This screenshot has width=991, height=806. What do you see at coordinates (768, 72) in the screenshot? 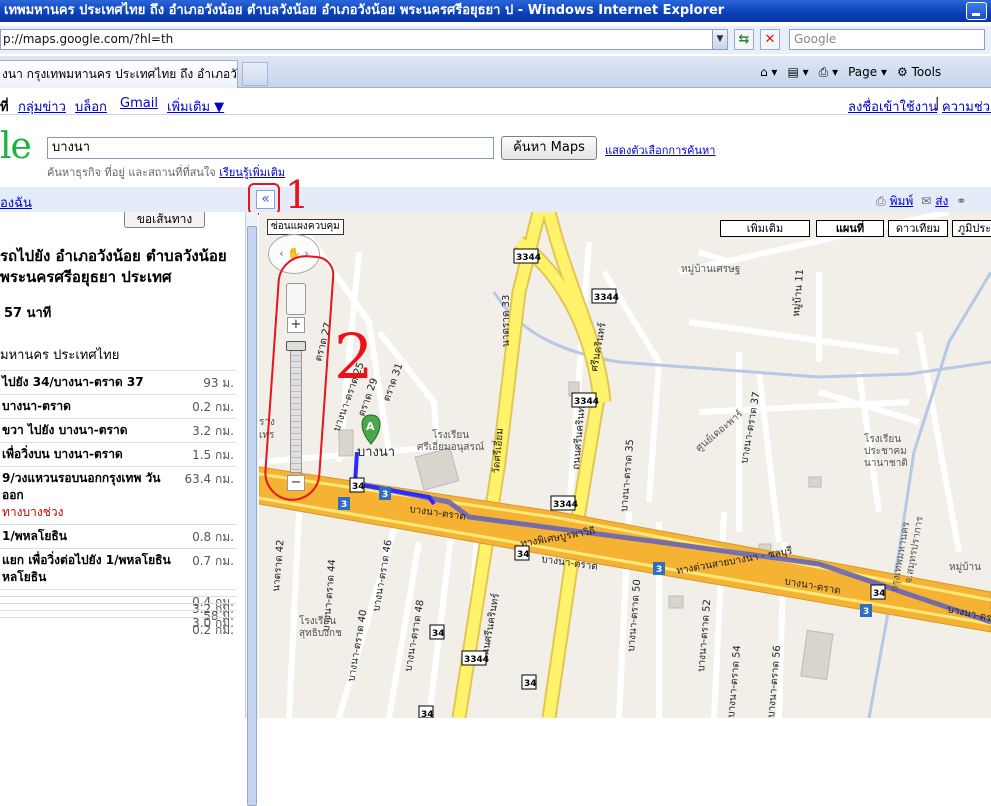
I see `home-icon: ⌂ ▾` at bounding box center [768, 72].